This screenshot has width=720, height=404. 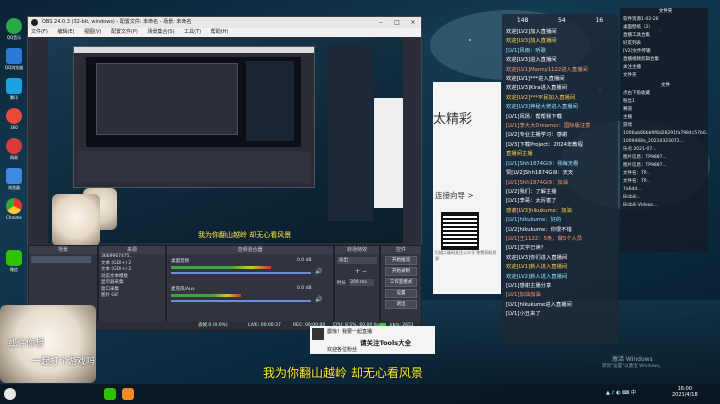 I want to click on start-button-icon, so click(x=10, y=394).